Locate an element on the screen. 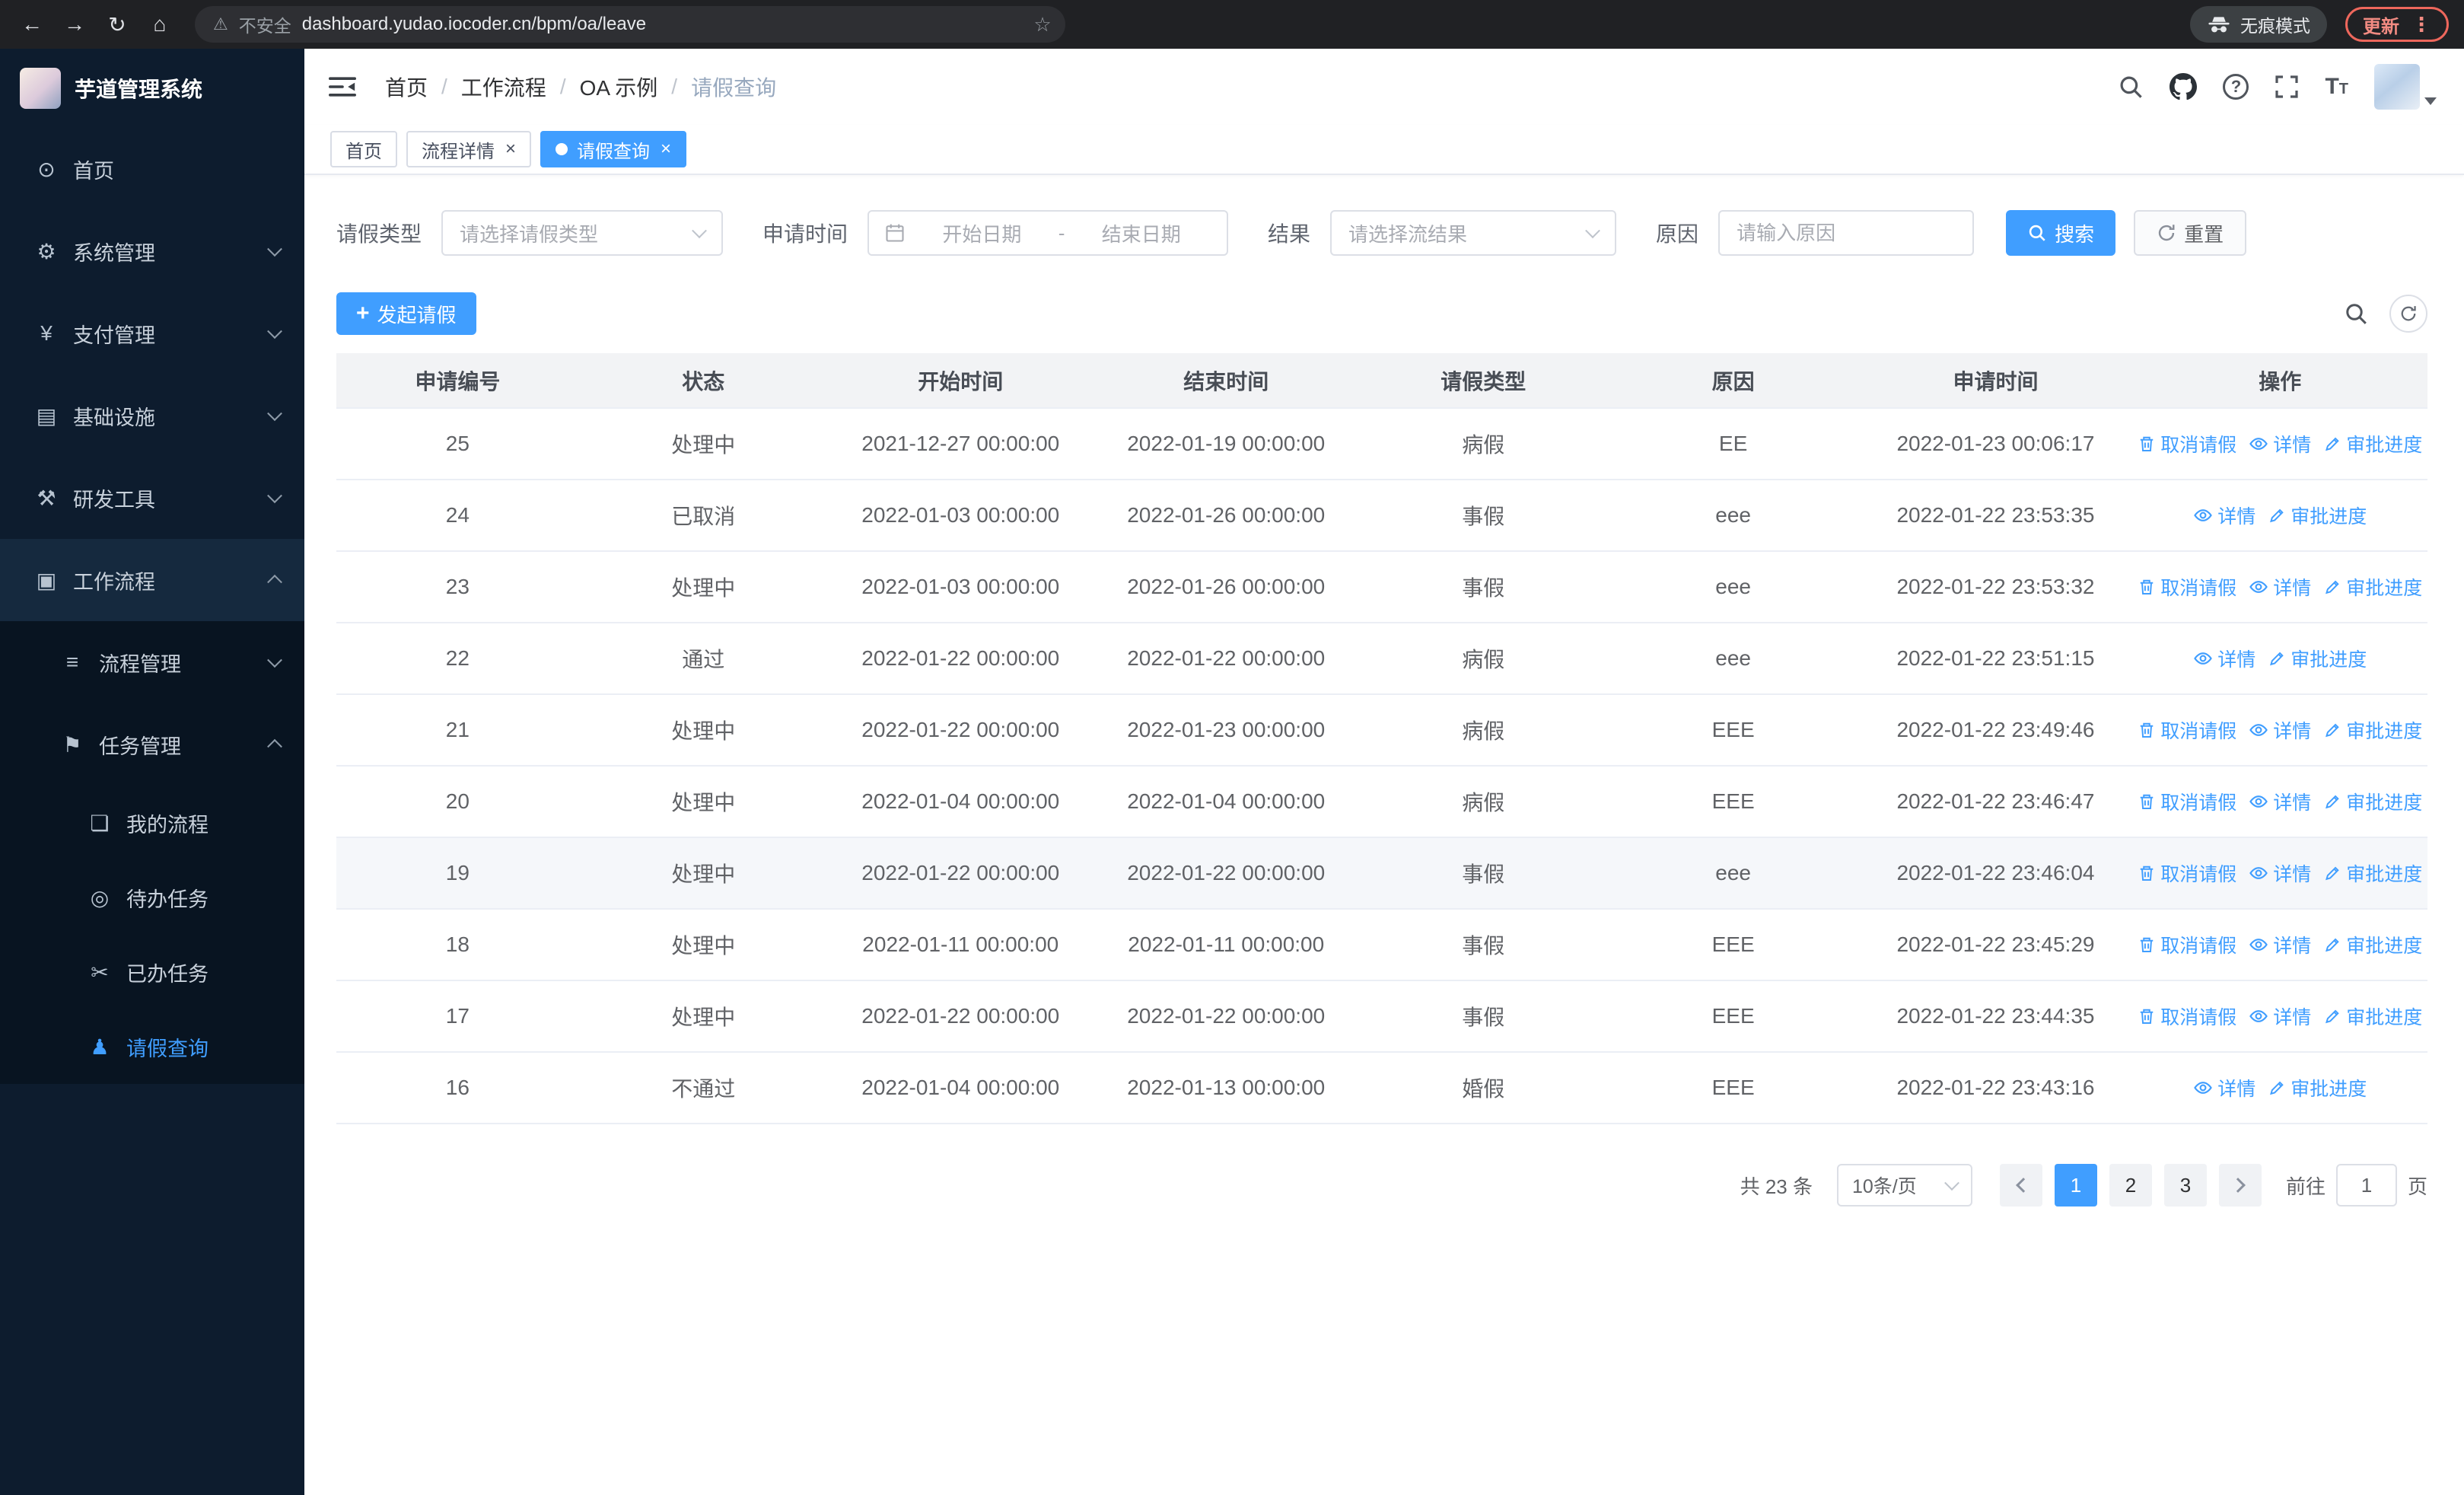  reason-input is located at coordinates (1846, 233).